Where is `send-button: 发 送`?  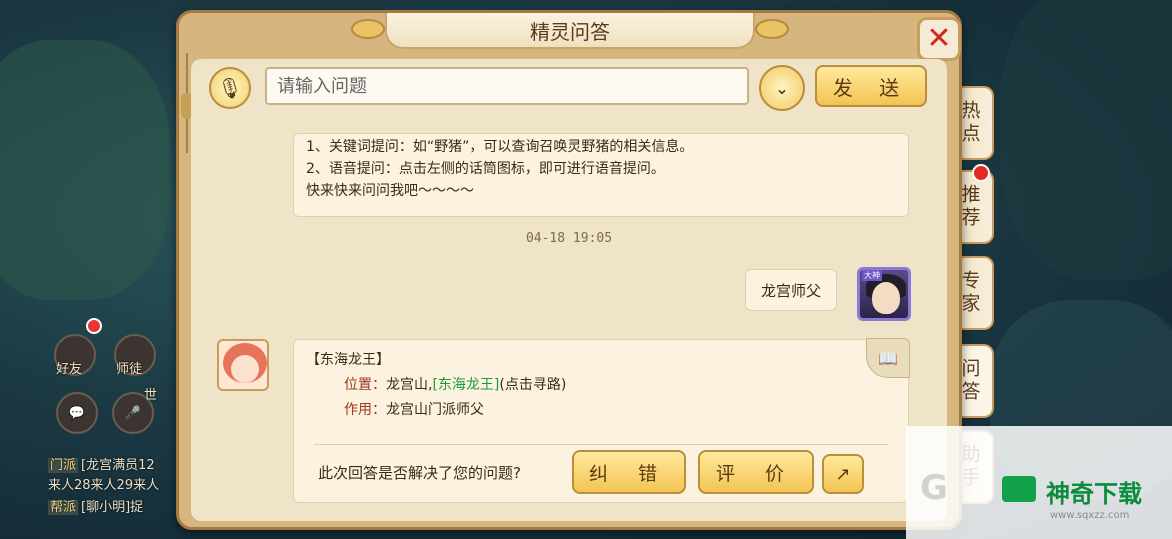 send-button: 发 送 is located at coordinates (871, 86).